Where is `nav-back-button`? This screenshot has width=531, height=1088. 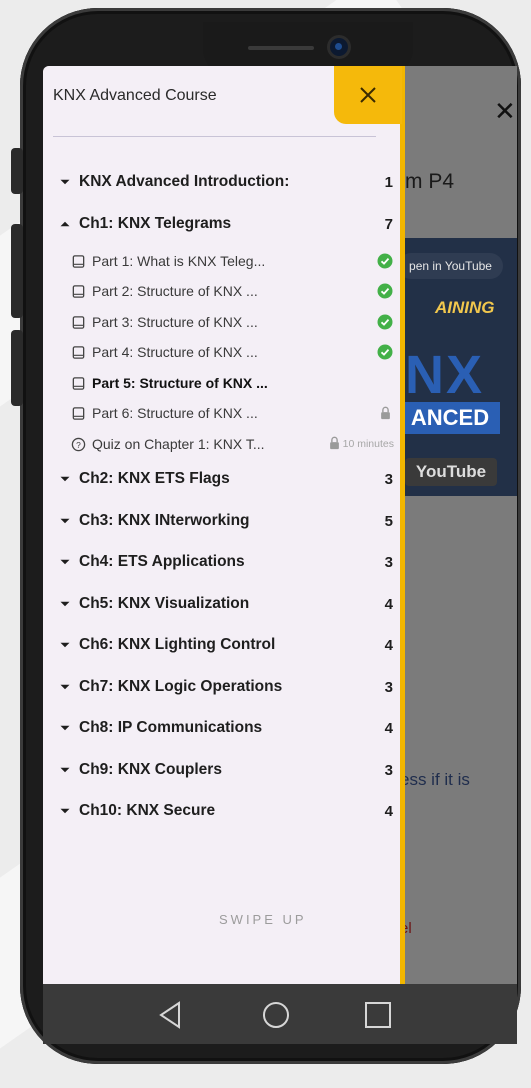
nav-back-button is located at coordinates (170, 1015).